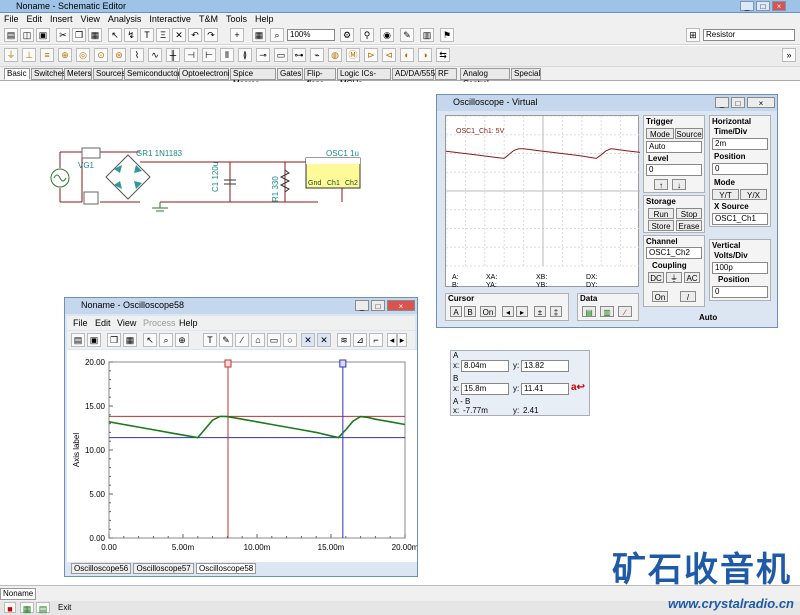 The width and height of the screenshot is (800, 615). What do you see at coordinates (402, 340) in the screenshot?
I see `osc58-scroll-right-icon: ▸` at bounding box center [402, 340].